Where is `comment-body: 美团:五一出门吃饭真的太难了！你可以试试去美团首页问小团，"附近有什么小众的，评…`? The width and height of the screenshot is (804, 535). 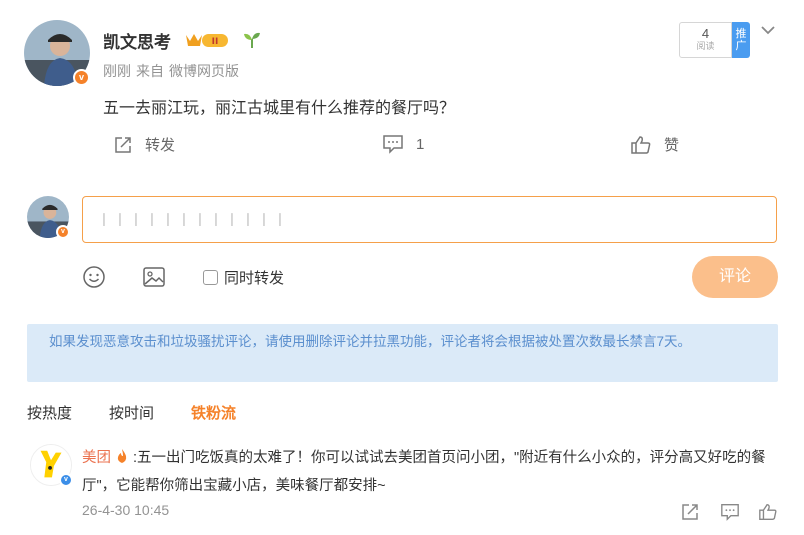
comment-body: 美团:五一出门吃饭真的太难了！你可以试试去美团首页问小团，"附近有什么小众的，评… is located at coordinates (432, 472).